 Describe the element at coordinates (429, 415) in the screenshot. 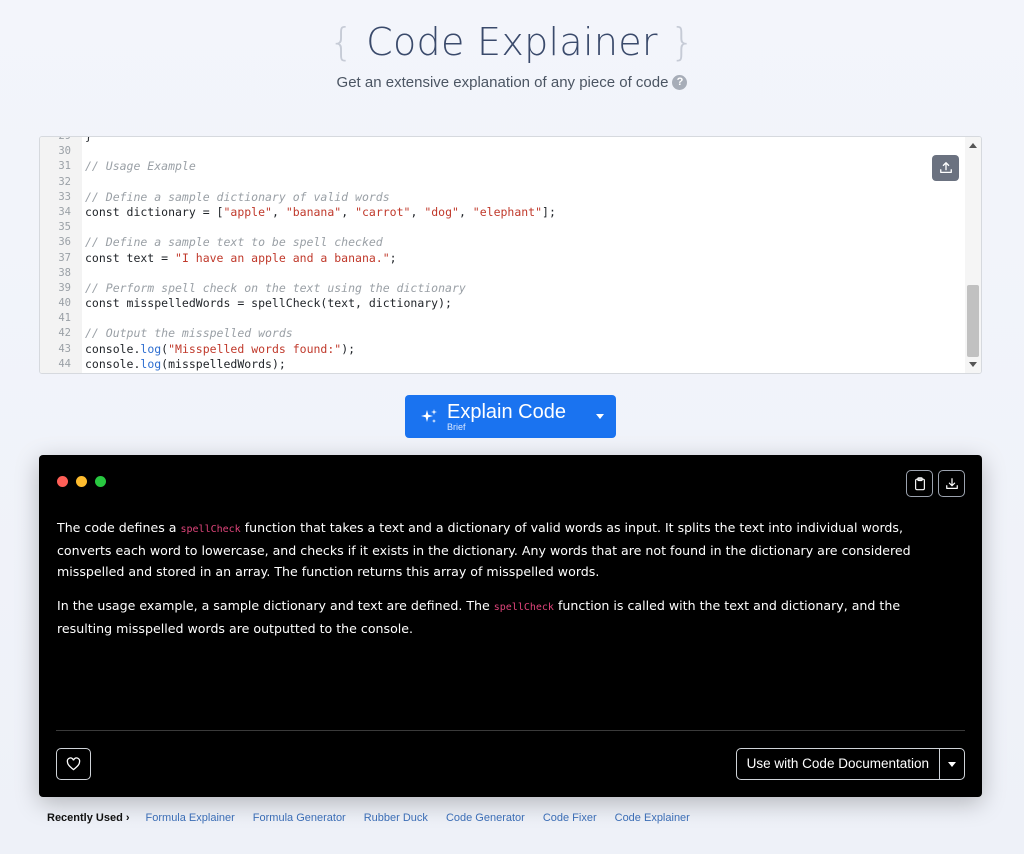

I see `sparkles-icon` at that location.